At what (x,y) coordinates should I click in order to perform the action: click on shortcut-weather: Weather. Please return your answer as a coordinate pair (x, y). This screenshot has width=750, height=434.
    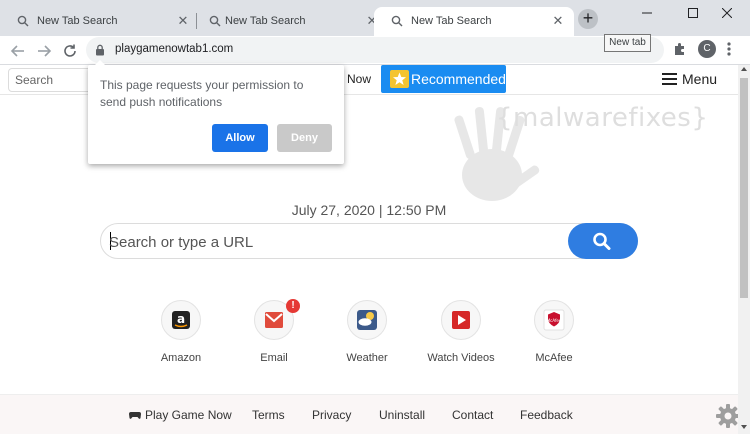
    Looking at the image, I should click on (367, 335).